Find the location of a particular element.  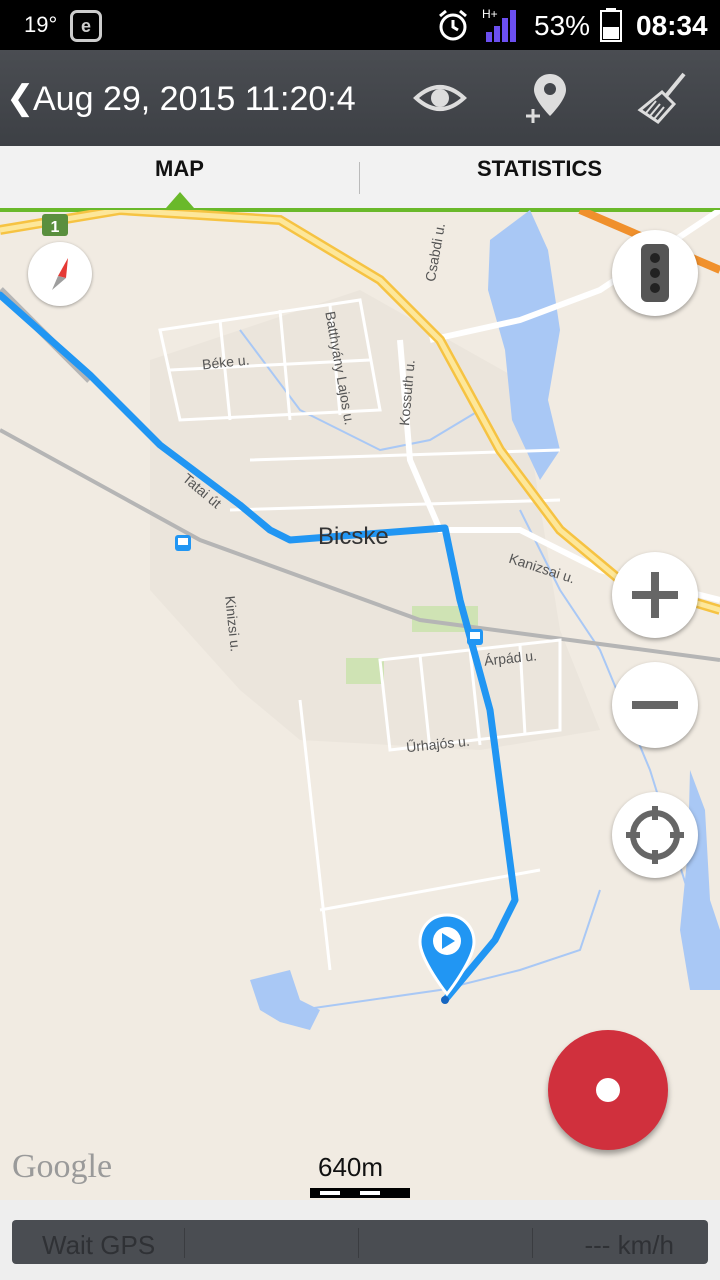

start-marker-icon is located at coordinates (447, 955).